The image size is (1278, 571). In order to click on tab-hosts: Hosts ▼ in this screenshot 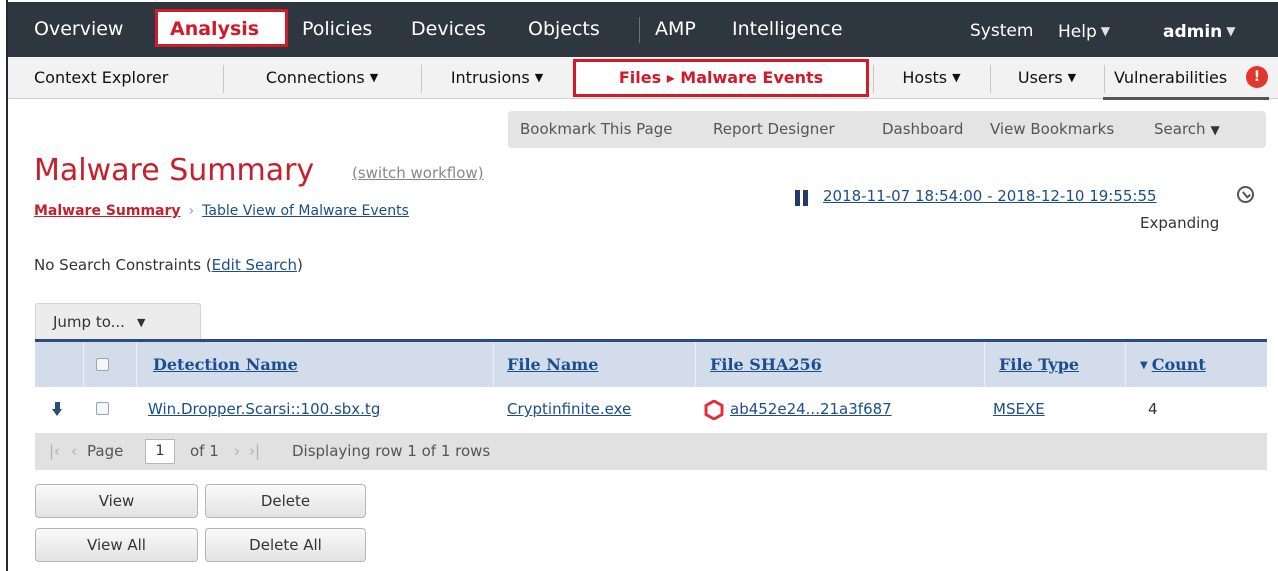, I will do `click(931, 78)`.